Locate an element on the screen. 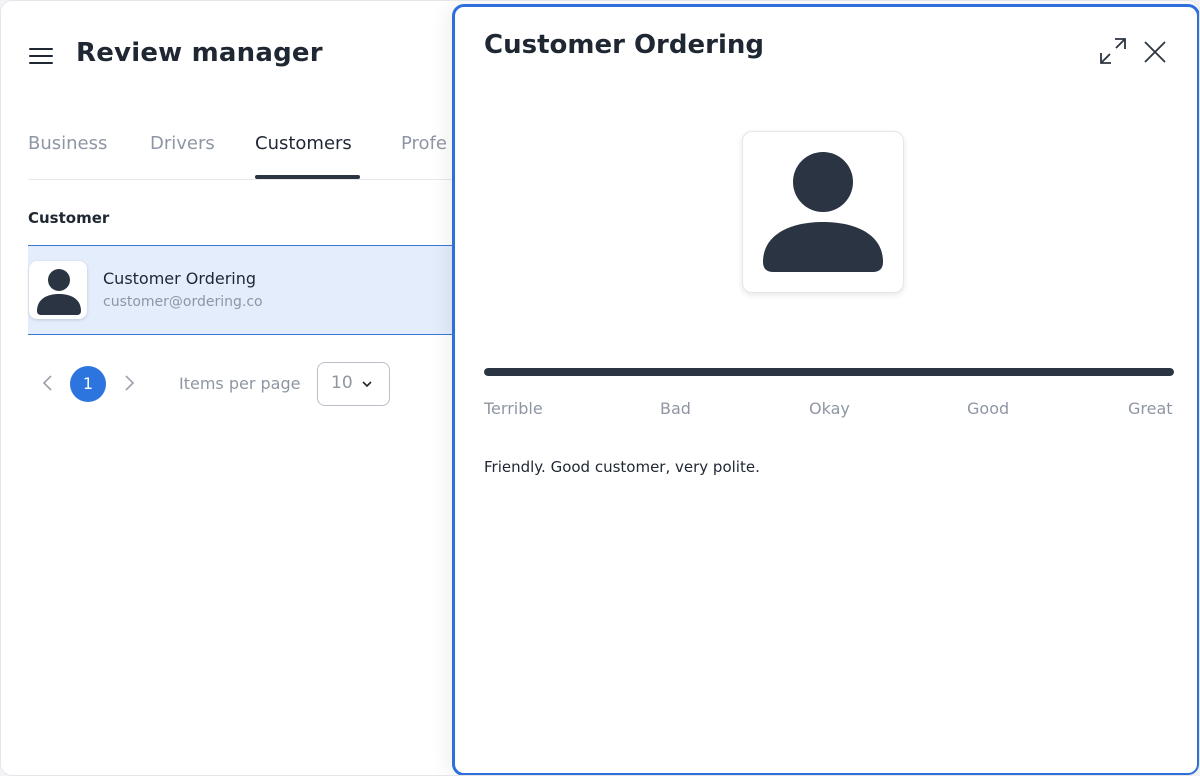  chevron-right-icon is located at coordinates (129, 383).